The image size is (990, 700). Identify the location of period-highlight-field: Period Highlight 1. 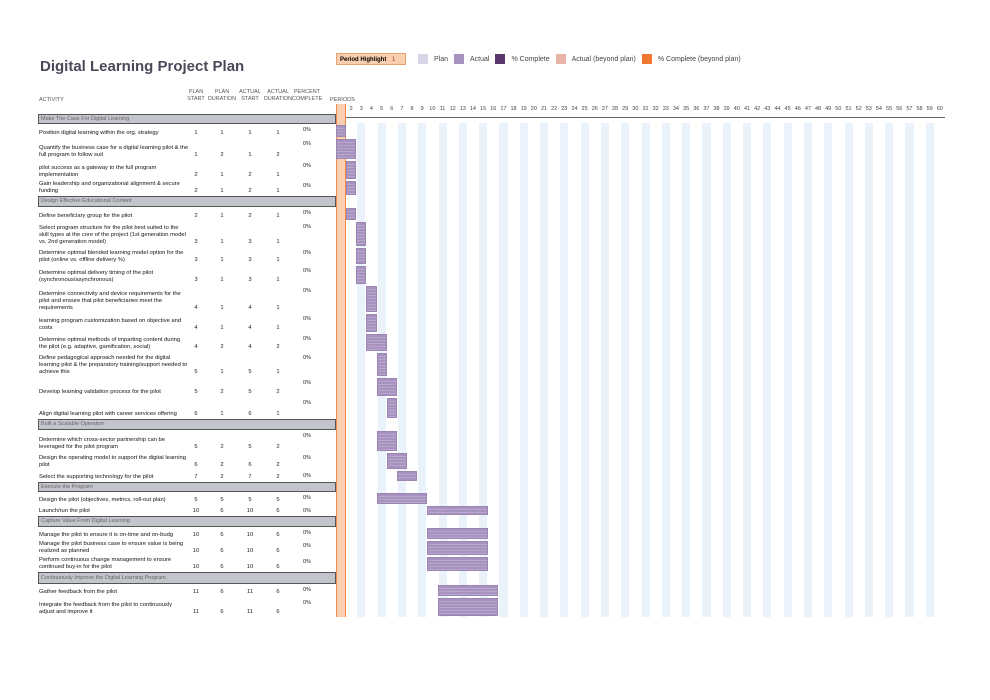
(371, 59).